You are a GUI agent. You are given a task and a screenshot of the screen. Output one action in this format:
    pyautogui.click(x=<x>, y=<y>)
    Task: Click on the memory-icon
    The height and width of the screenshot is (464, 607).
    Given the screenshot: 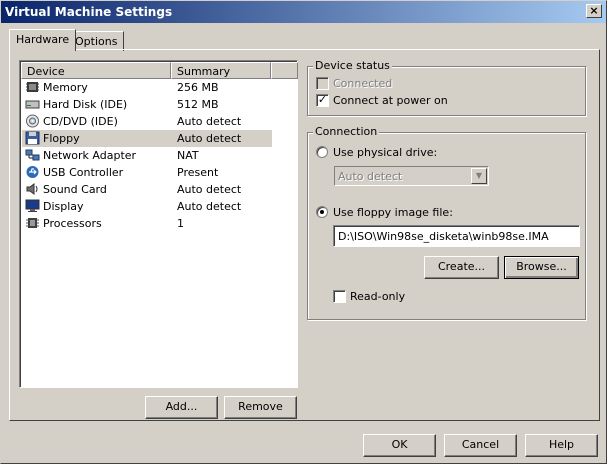 What is the action you would take?
    pyautogui.click(x=32, y=87)
    